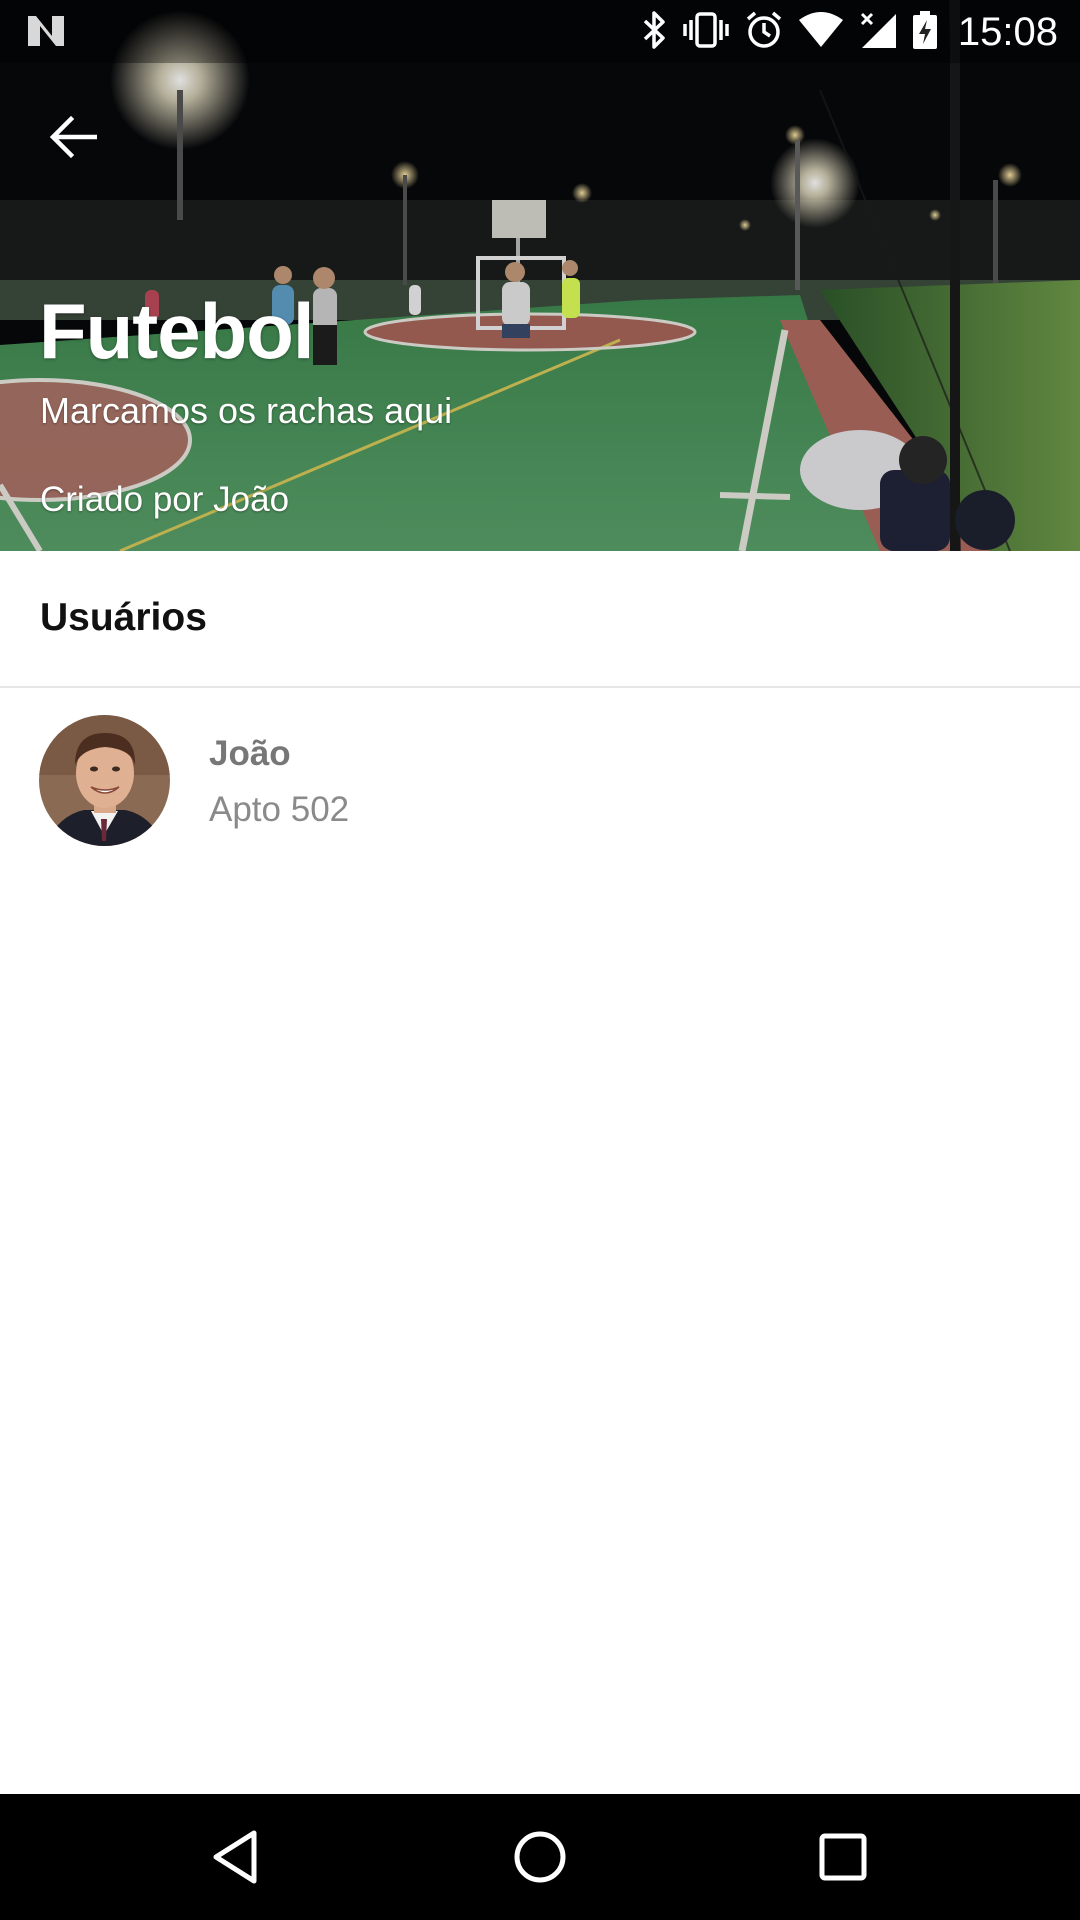  I want to click on nav-home-button, so click(540, 1857).